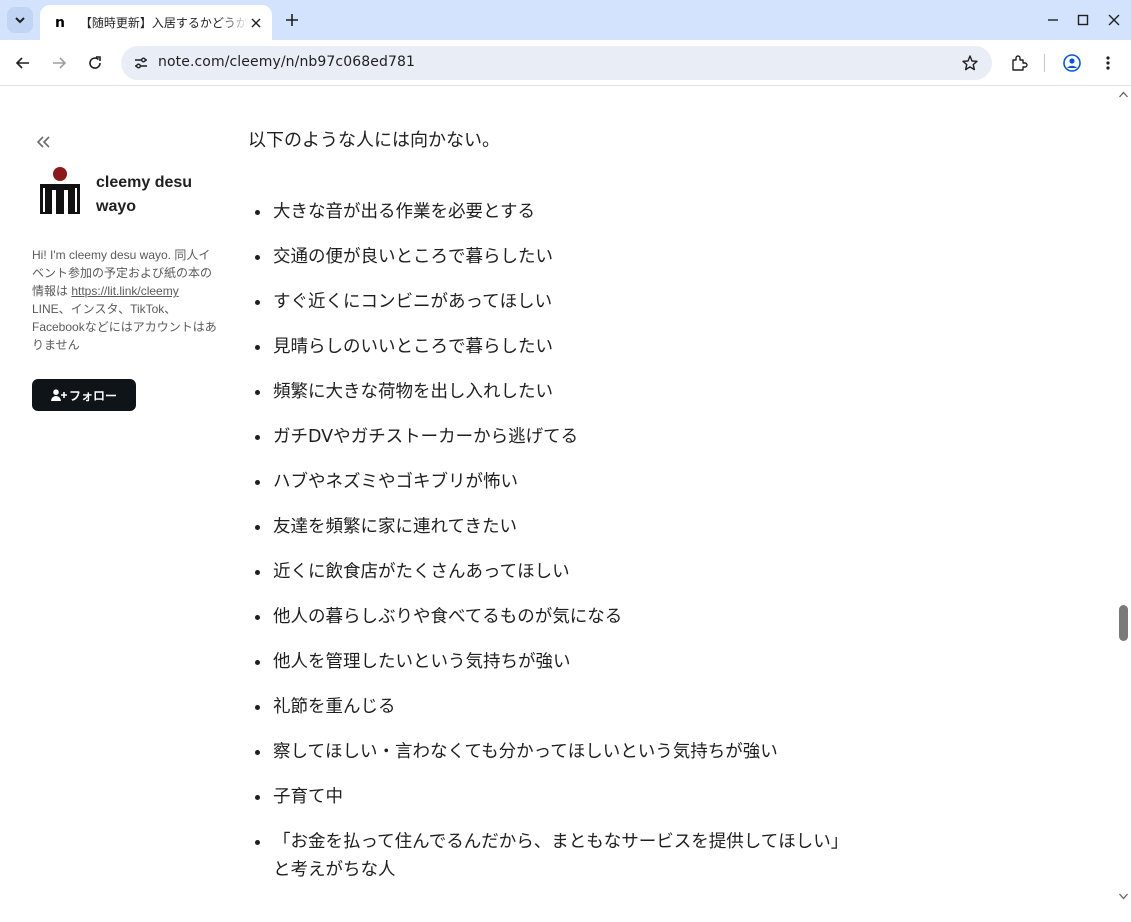  I want to click on author-name: cleemy desu wayo, so click(161, 195).